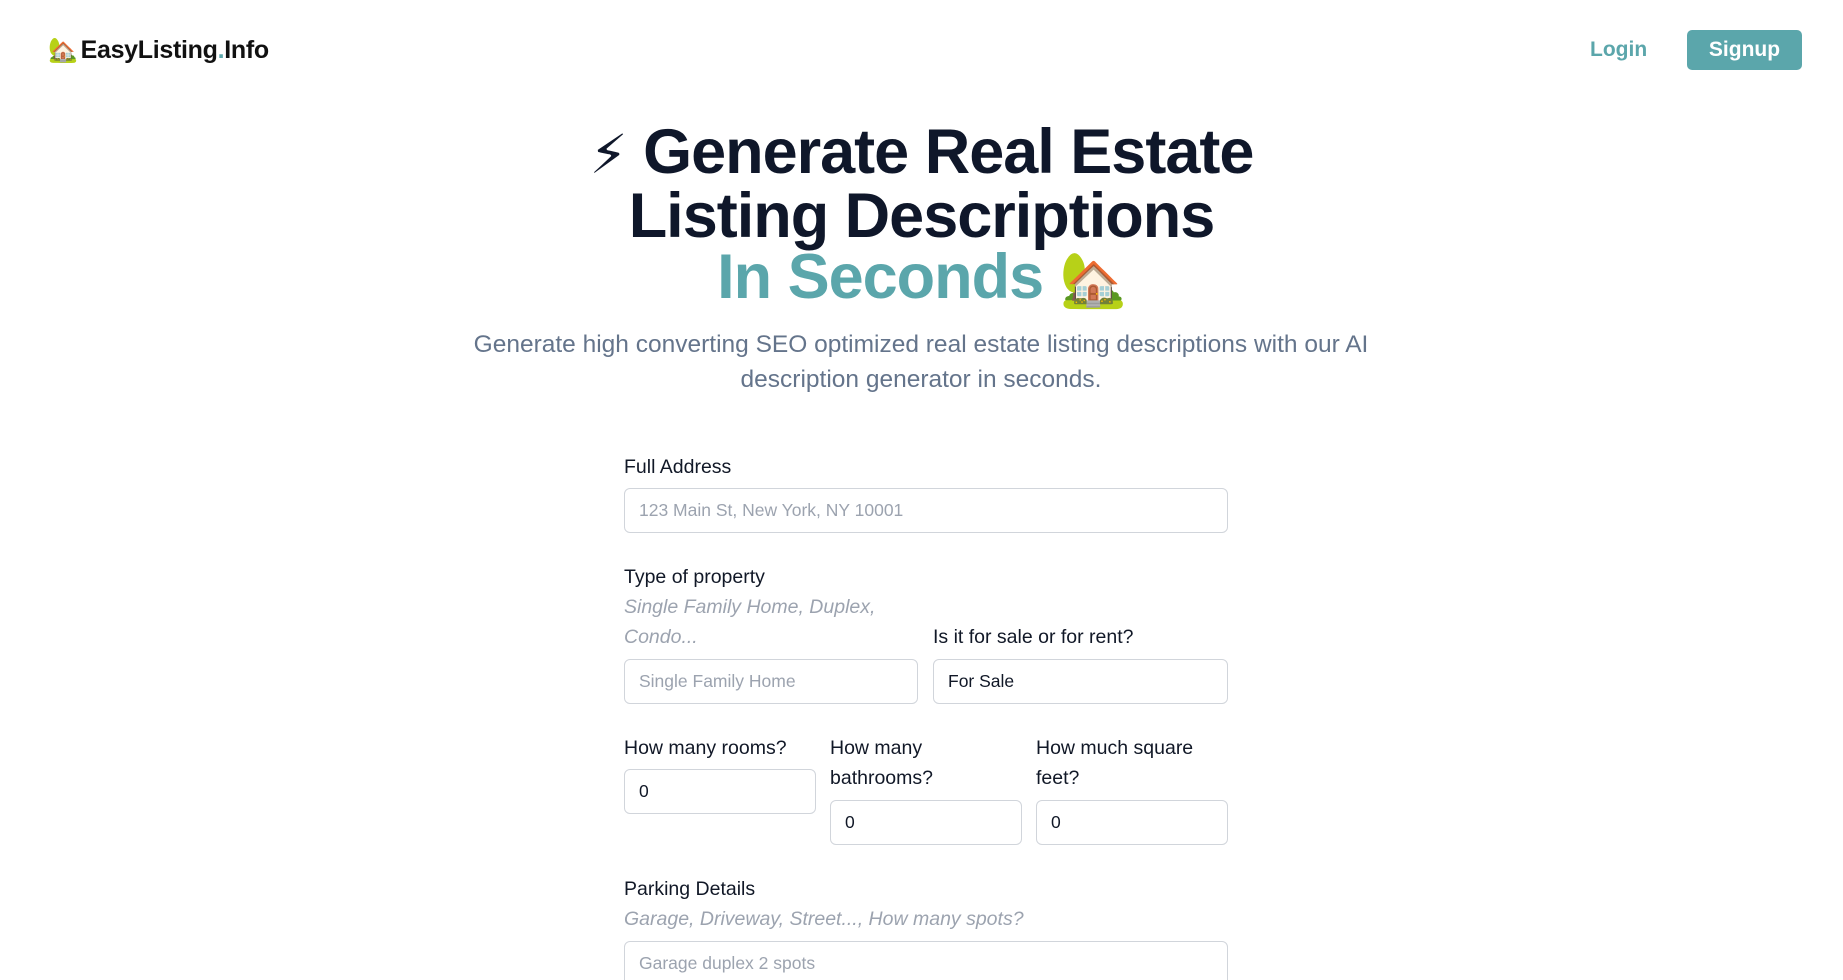 Image resolution: width=1843 pixels, height=980 pixels. Describe the element at coordinates (149, 50) in the screenshot. I see `logo-name: EasyListing` at that location.